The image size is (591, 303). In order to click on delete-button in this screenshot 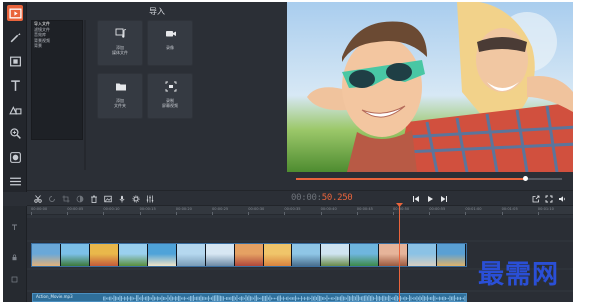, I will do `click(93, 198)`.